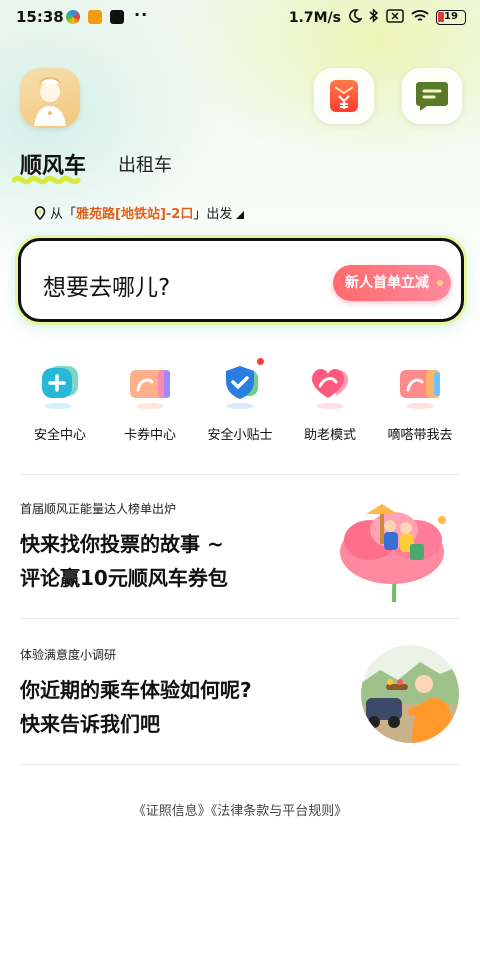 Image resolution: width=480 pixels, height=960 pixels. What do you see at coordinates (240, 18) in the screenshot?
I see `status-bar: 15:38 ·· 1.7M/s 19` at bounding box center [240, 18].